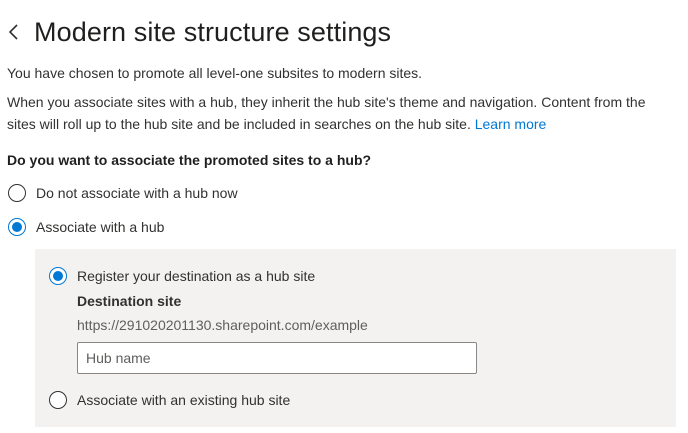 This screenshot has height=433, width=688. I want to click on radio-option-associate-with-hub: Associate with a hub, so click(86, 227).